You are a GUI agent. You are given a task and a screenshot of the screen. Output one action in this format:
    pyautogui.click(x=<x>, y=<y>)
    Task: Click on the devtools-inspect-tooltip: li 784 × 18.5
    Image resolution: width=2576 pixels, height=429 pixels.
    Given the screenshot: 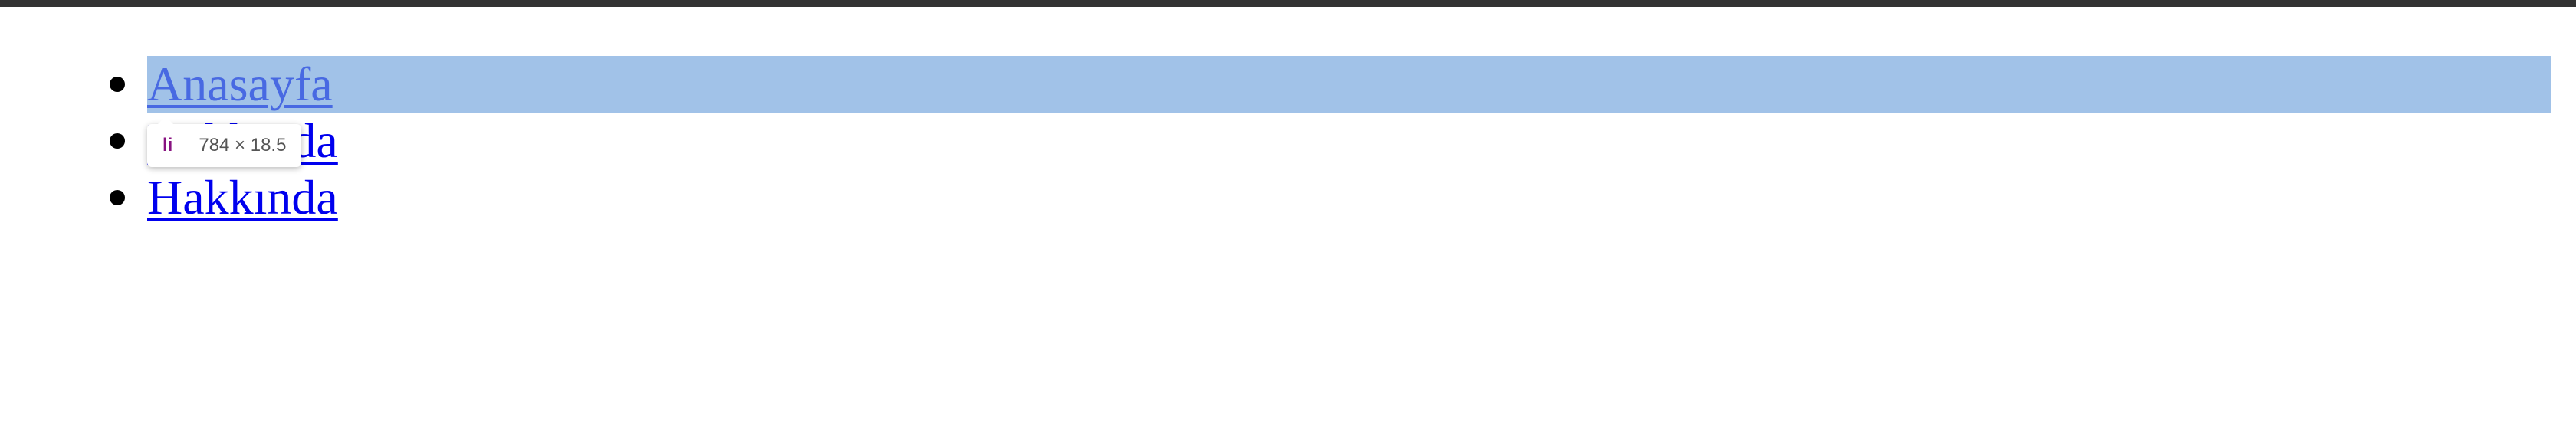 What is the action you would take?
    pyautogui.click(x=225, y=141)
    